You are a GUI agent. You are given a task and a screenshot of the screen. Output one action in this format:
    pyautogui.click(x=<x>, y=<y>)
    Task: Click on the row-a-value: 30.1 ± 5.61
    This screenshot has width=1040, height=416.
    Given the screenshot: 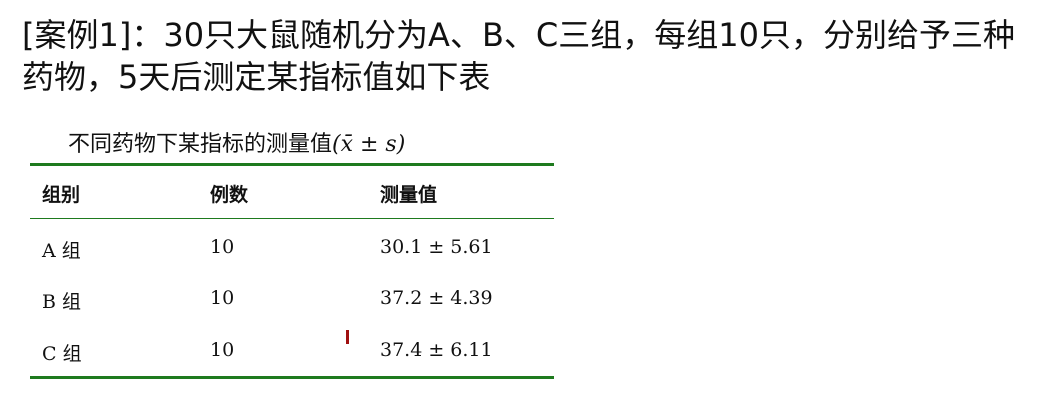 What is the action you would take?
    pyautogui.click(x=436, y=247)
    